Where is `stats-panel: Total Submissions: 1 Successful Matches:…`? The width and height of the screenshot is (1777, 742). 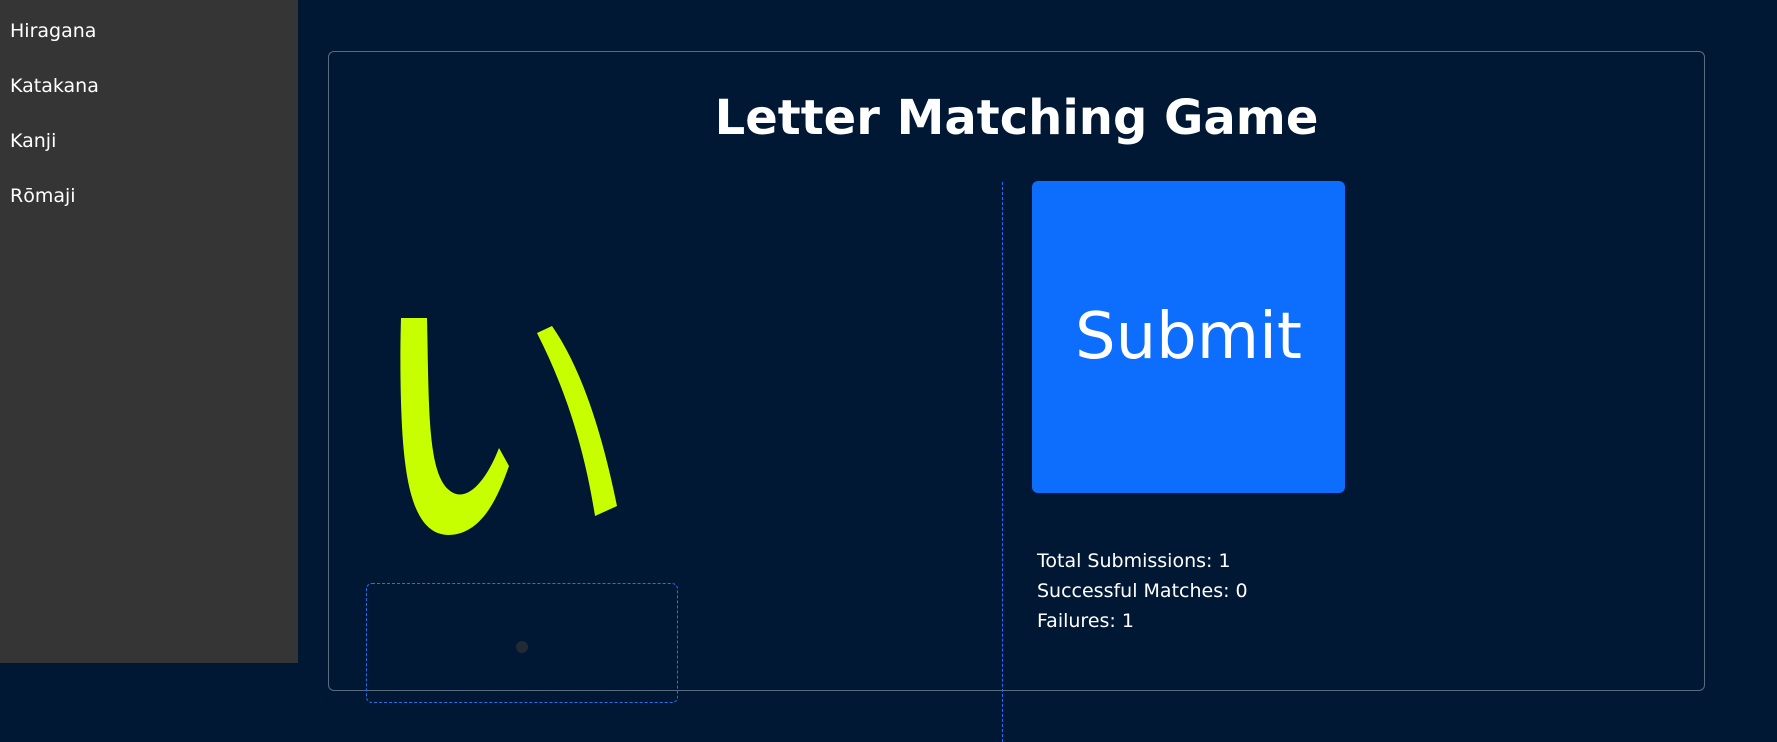 stats-panel: Total Submissions: 1 Successful Matches:… is located at coordinates (1142, 591).